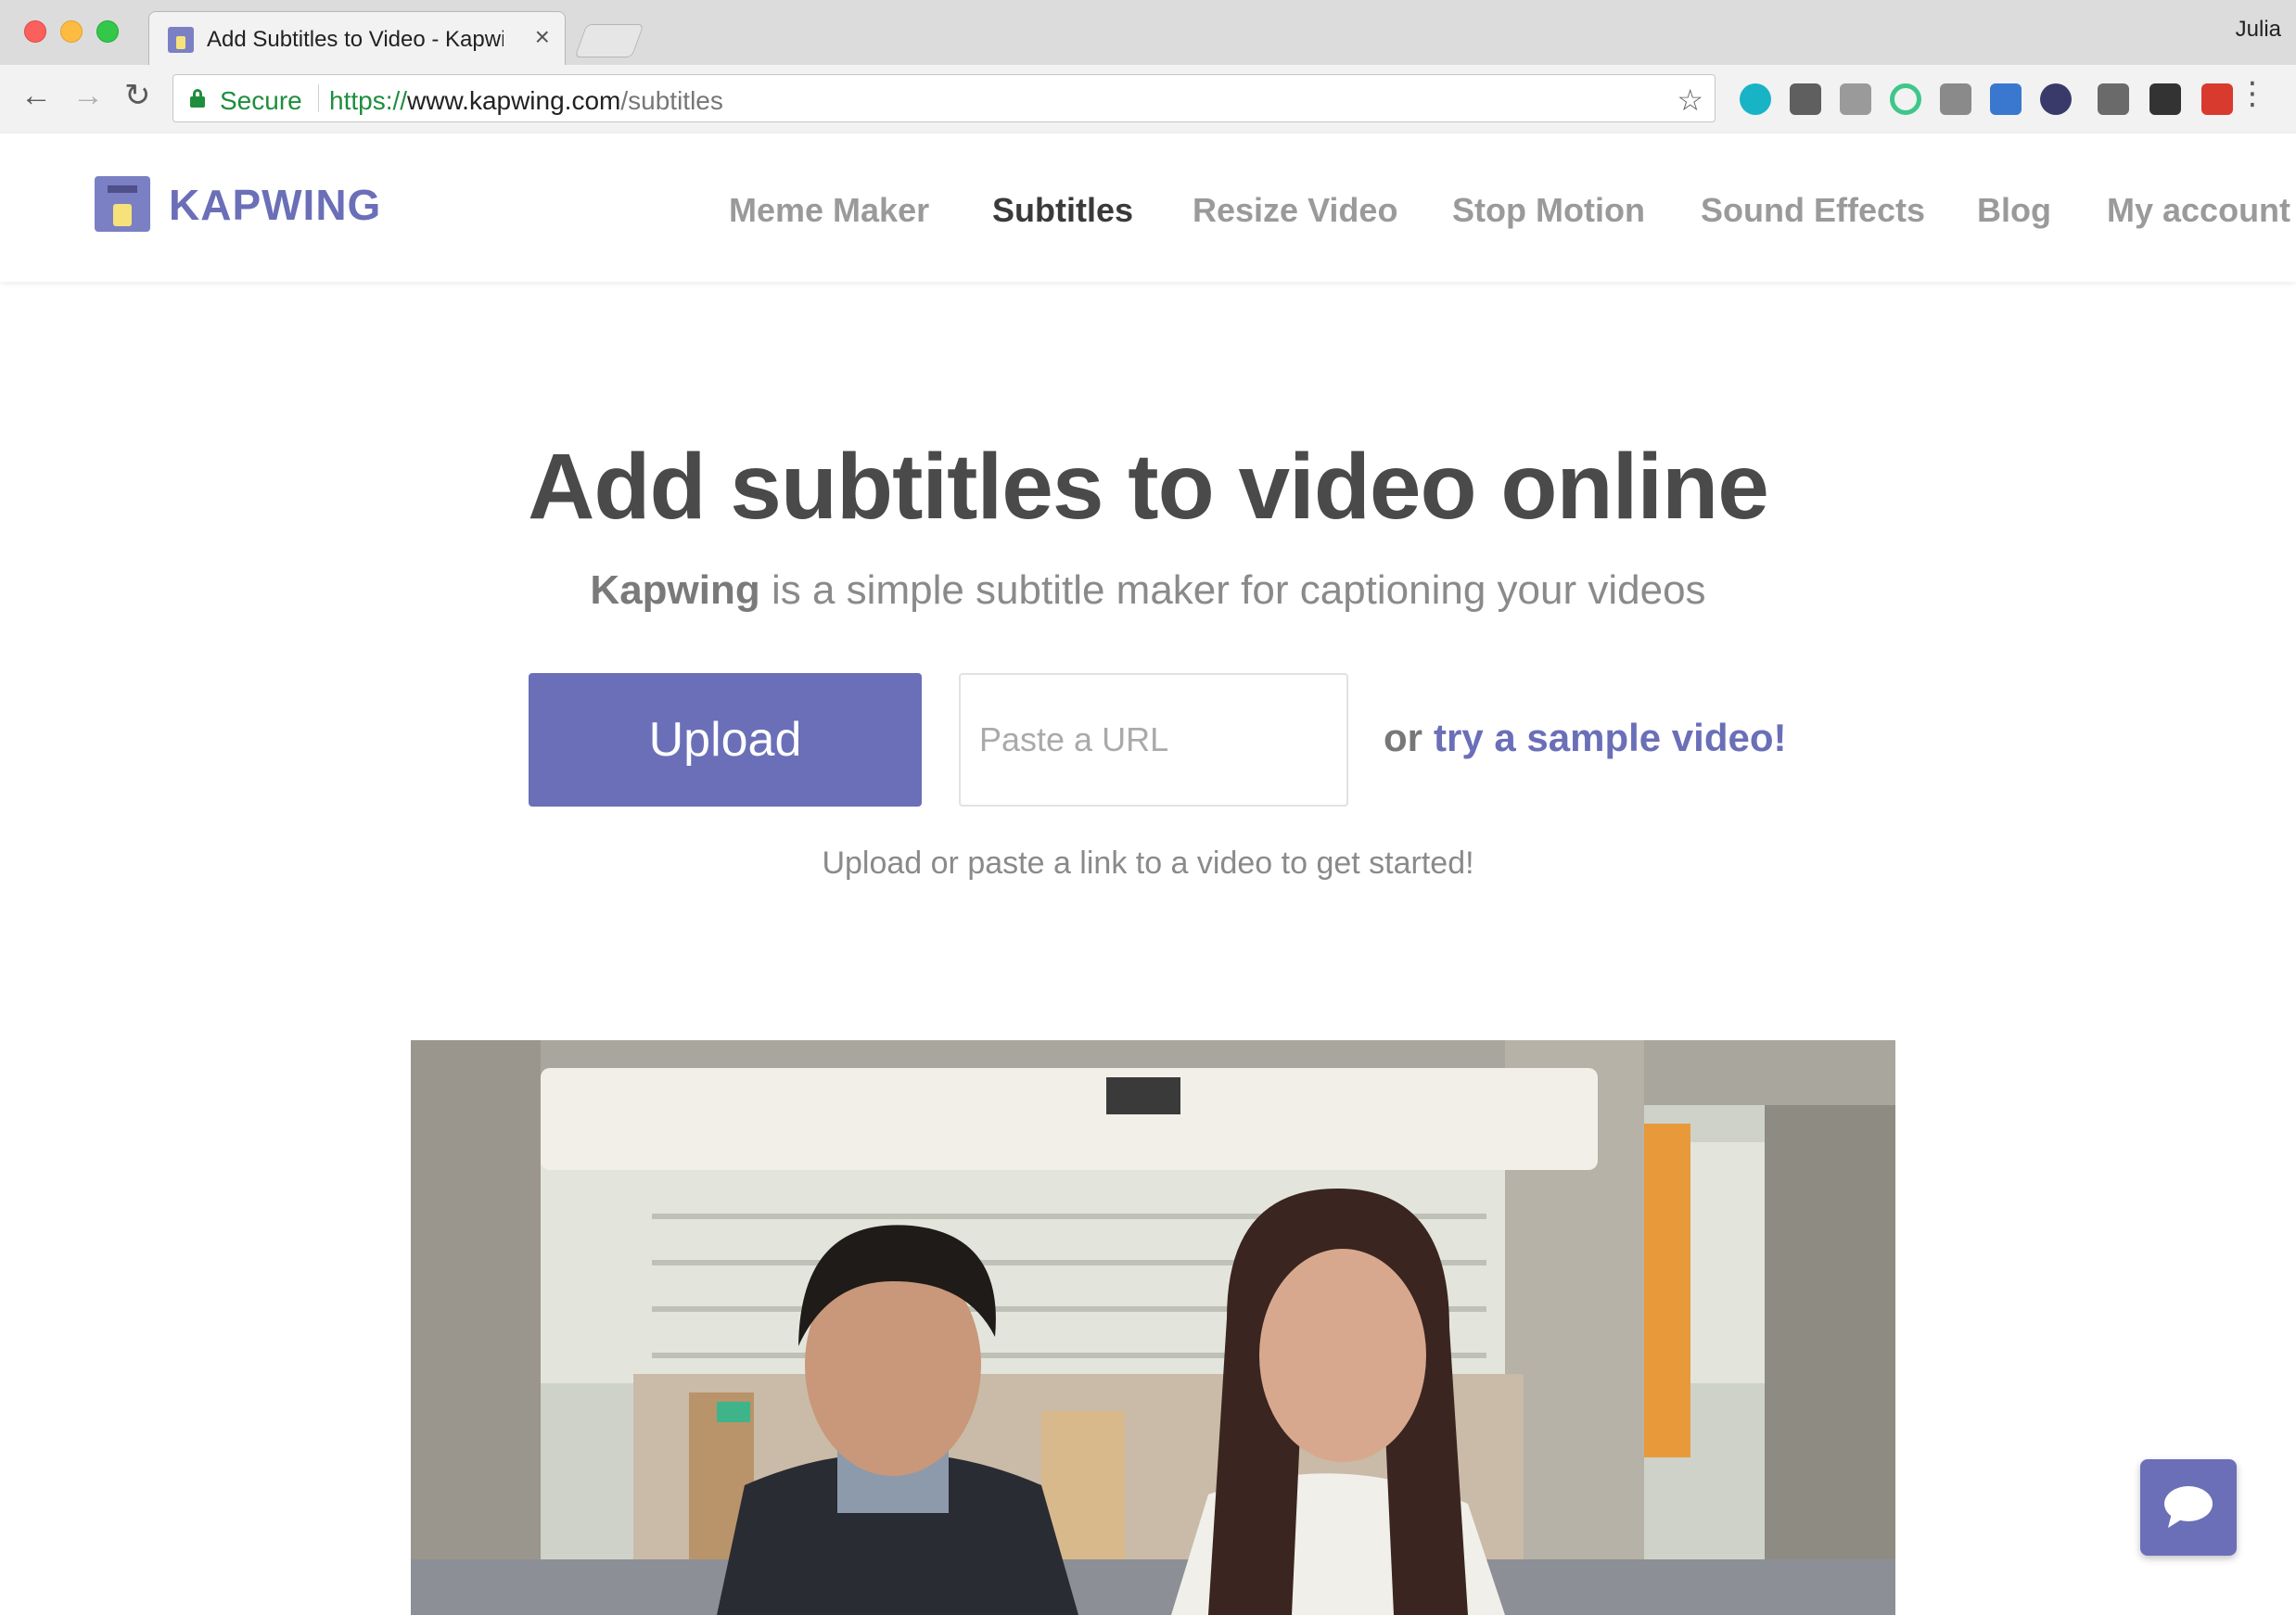 The height and width of the screenshot is (1615, 2296). Describe the element at coordinates (1905, 99) in the screenshot. I see `extension-circle-icon` at that location.